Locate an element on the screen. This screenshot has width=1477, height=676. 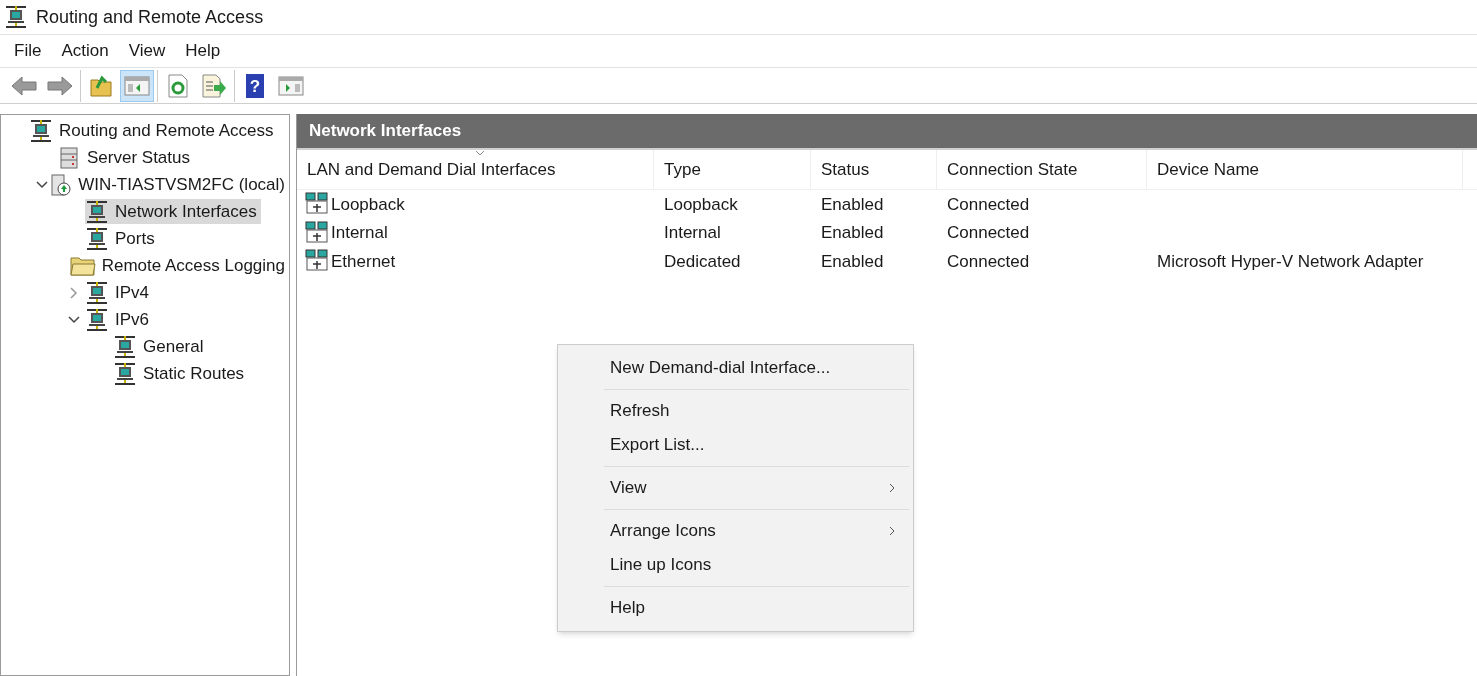
column-header: Connection State is located at coordinates (1042, 169).